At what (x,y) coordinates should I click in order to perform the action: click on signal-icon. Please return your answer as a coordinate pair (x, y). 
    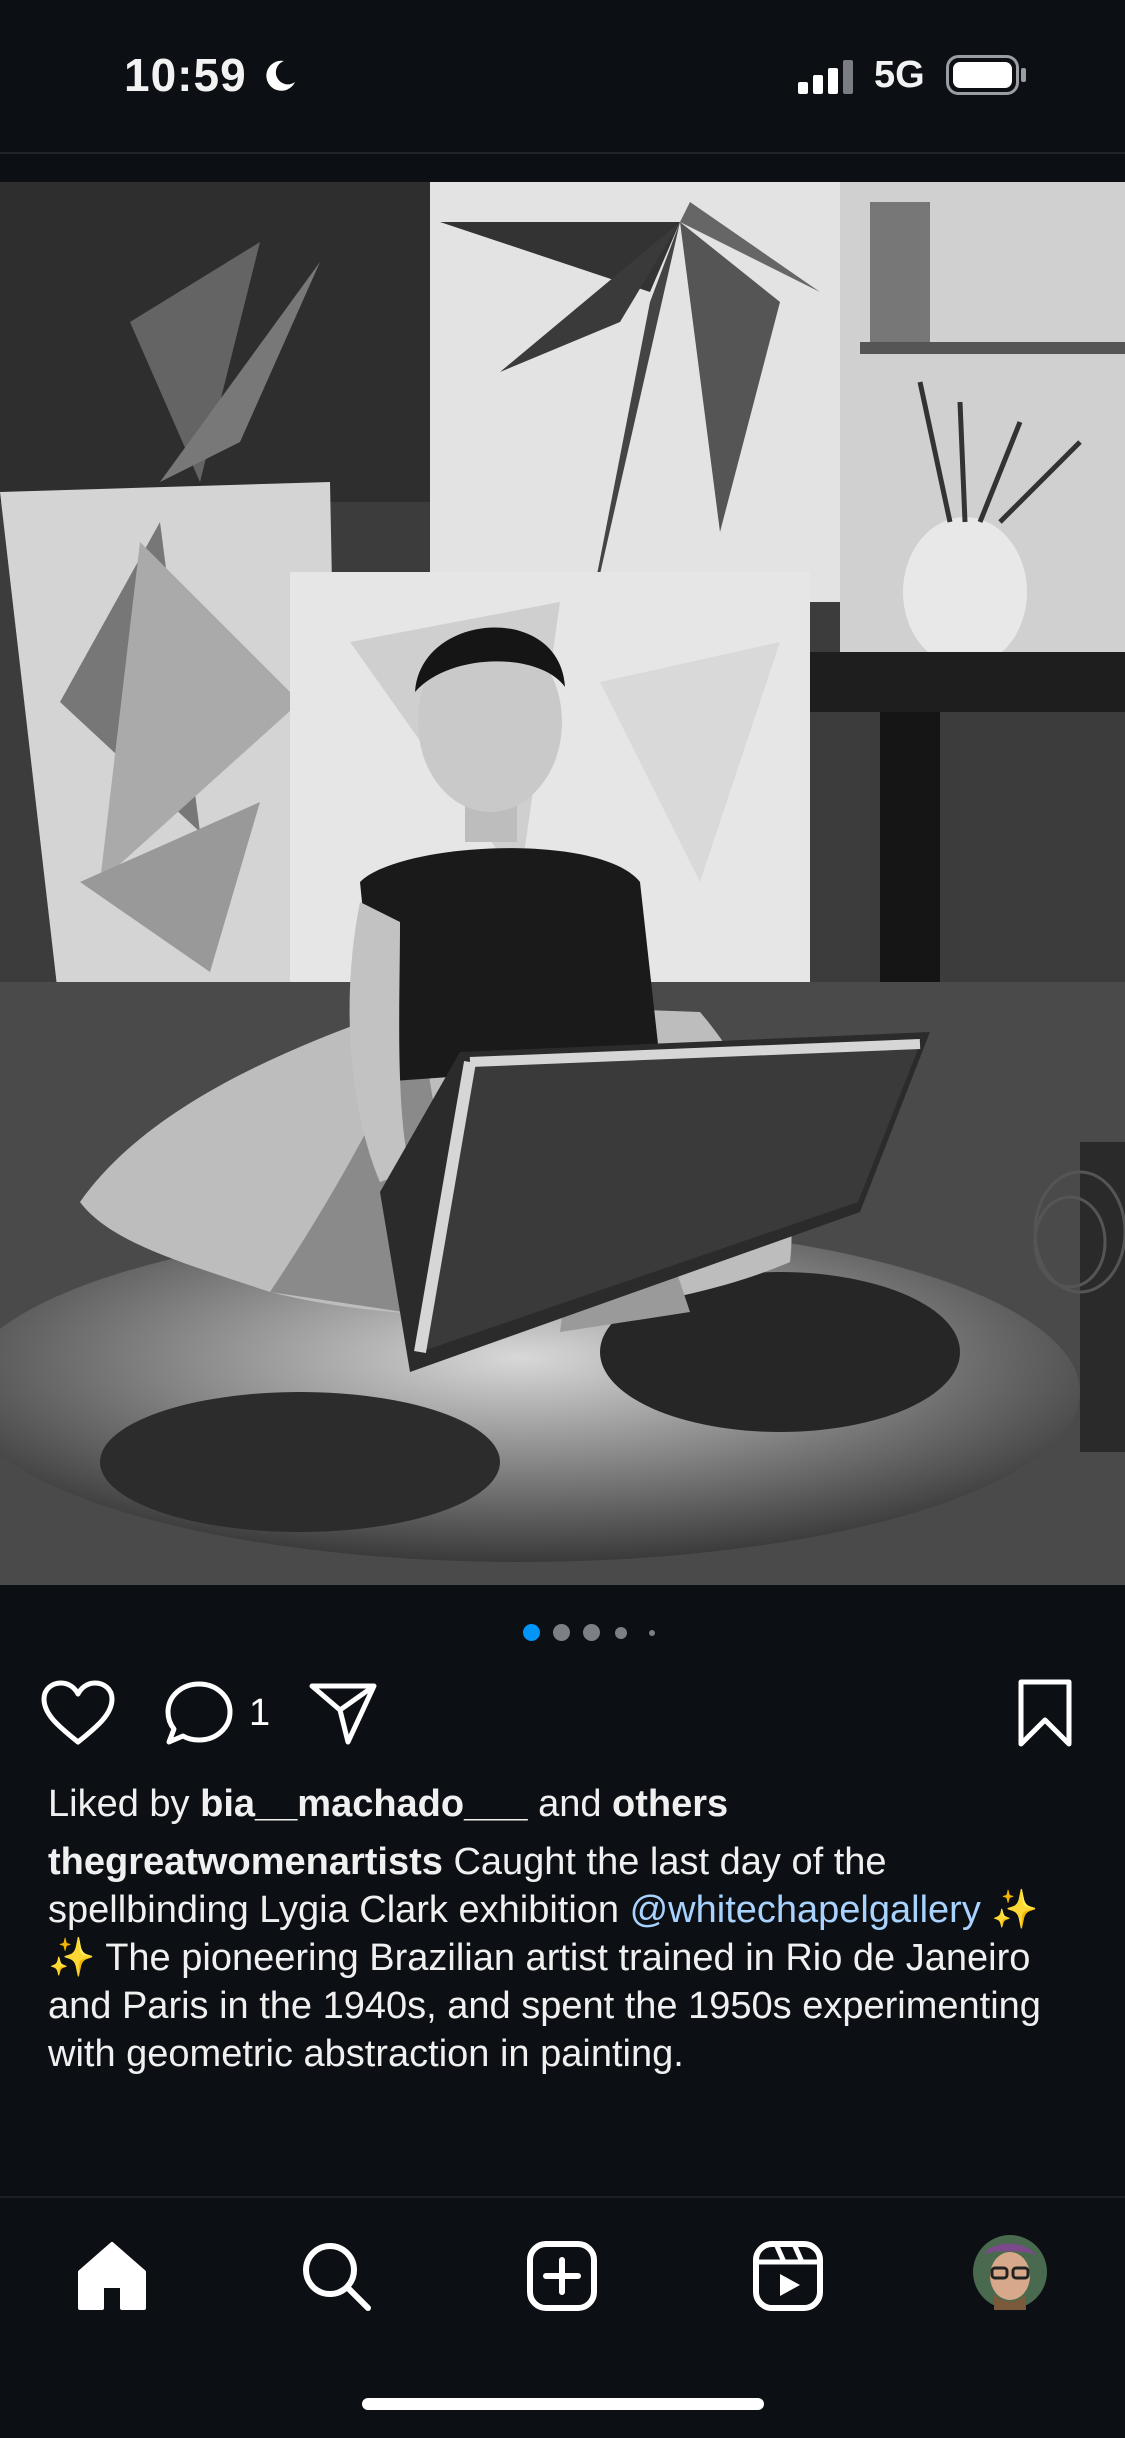
    Looking at the image, I should click on (825, 77).